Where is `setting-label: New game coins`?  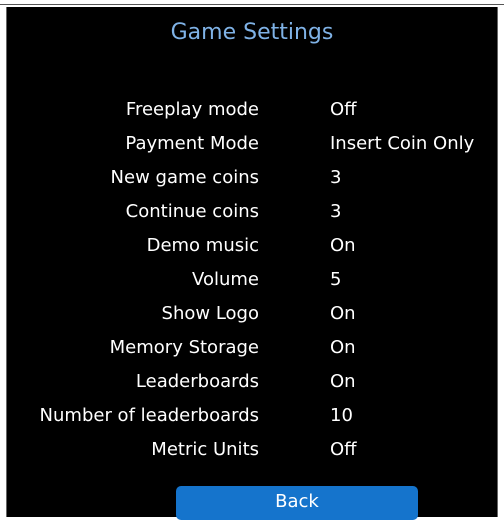
setting-label: New game coins is located at coordinates (184, 177).